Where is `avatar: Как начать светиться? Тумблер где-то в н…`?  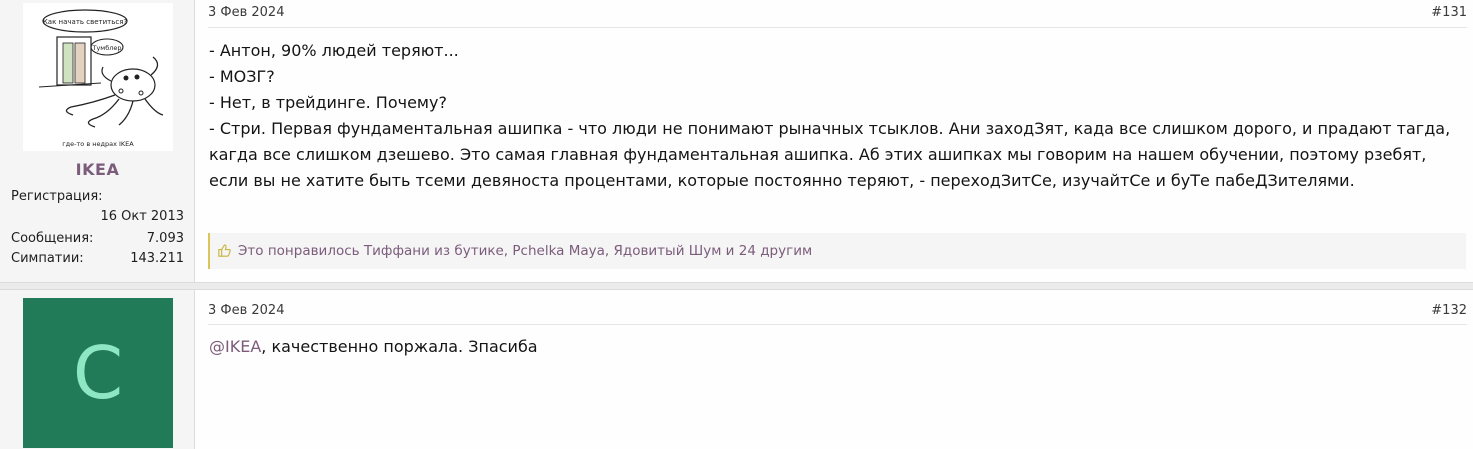 avatar: Как начать светиться? Тумблер где-то в н… is located at coordinates (98, 77).